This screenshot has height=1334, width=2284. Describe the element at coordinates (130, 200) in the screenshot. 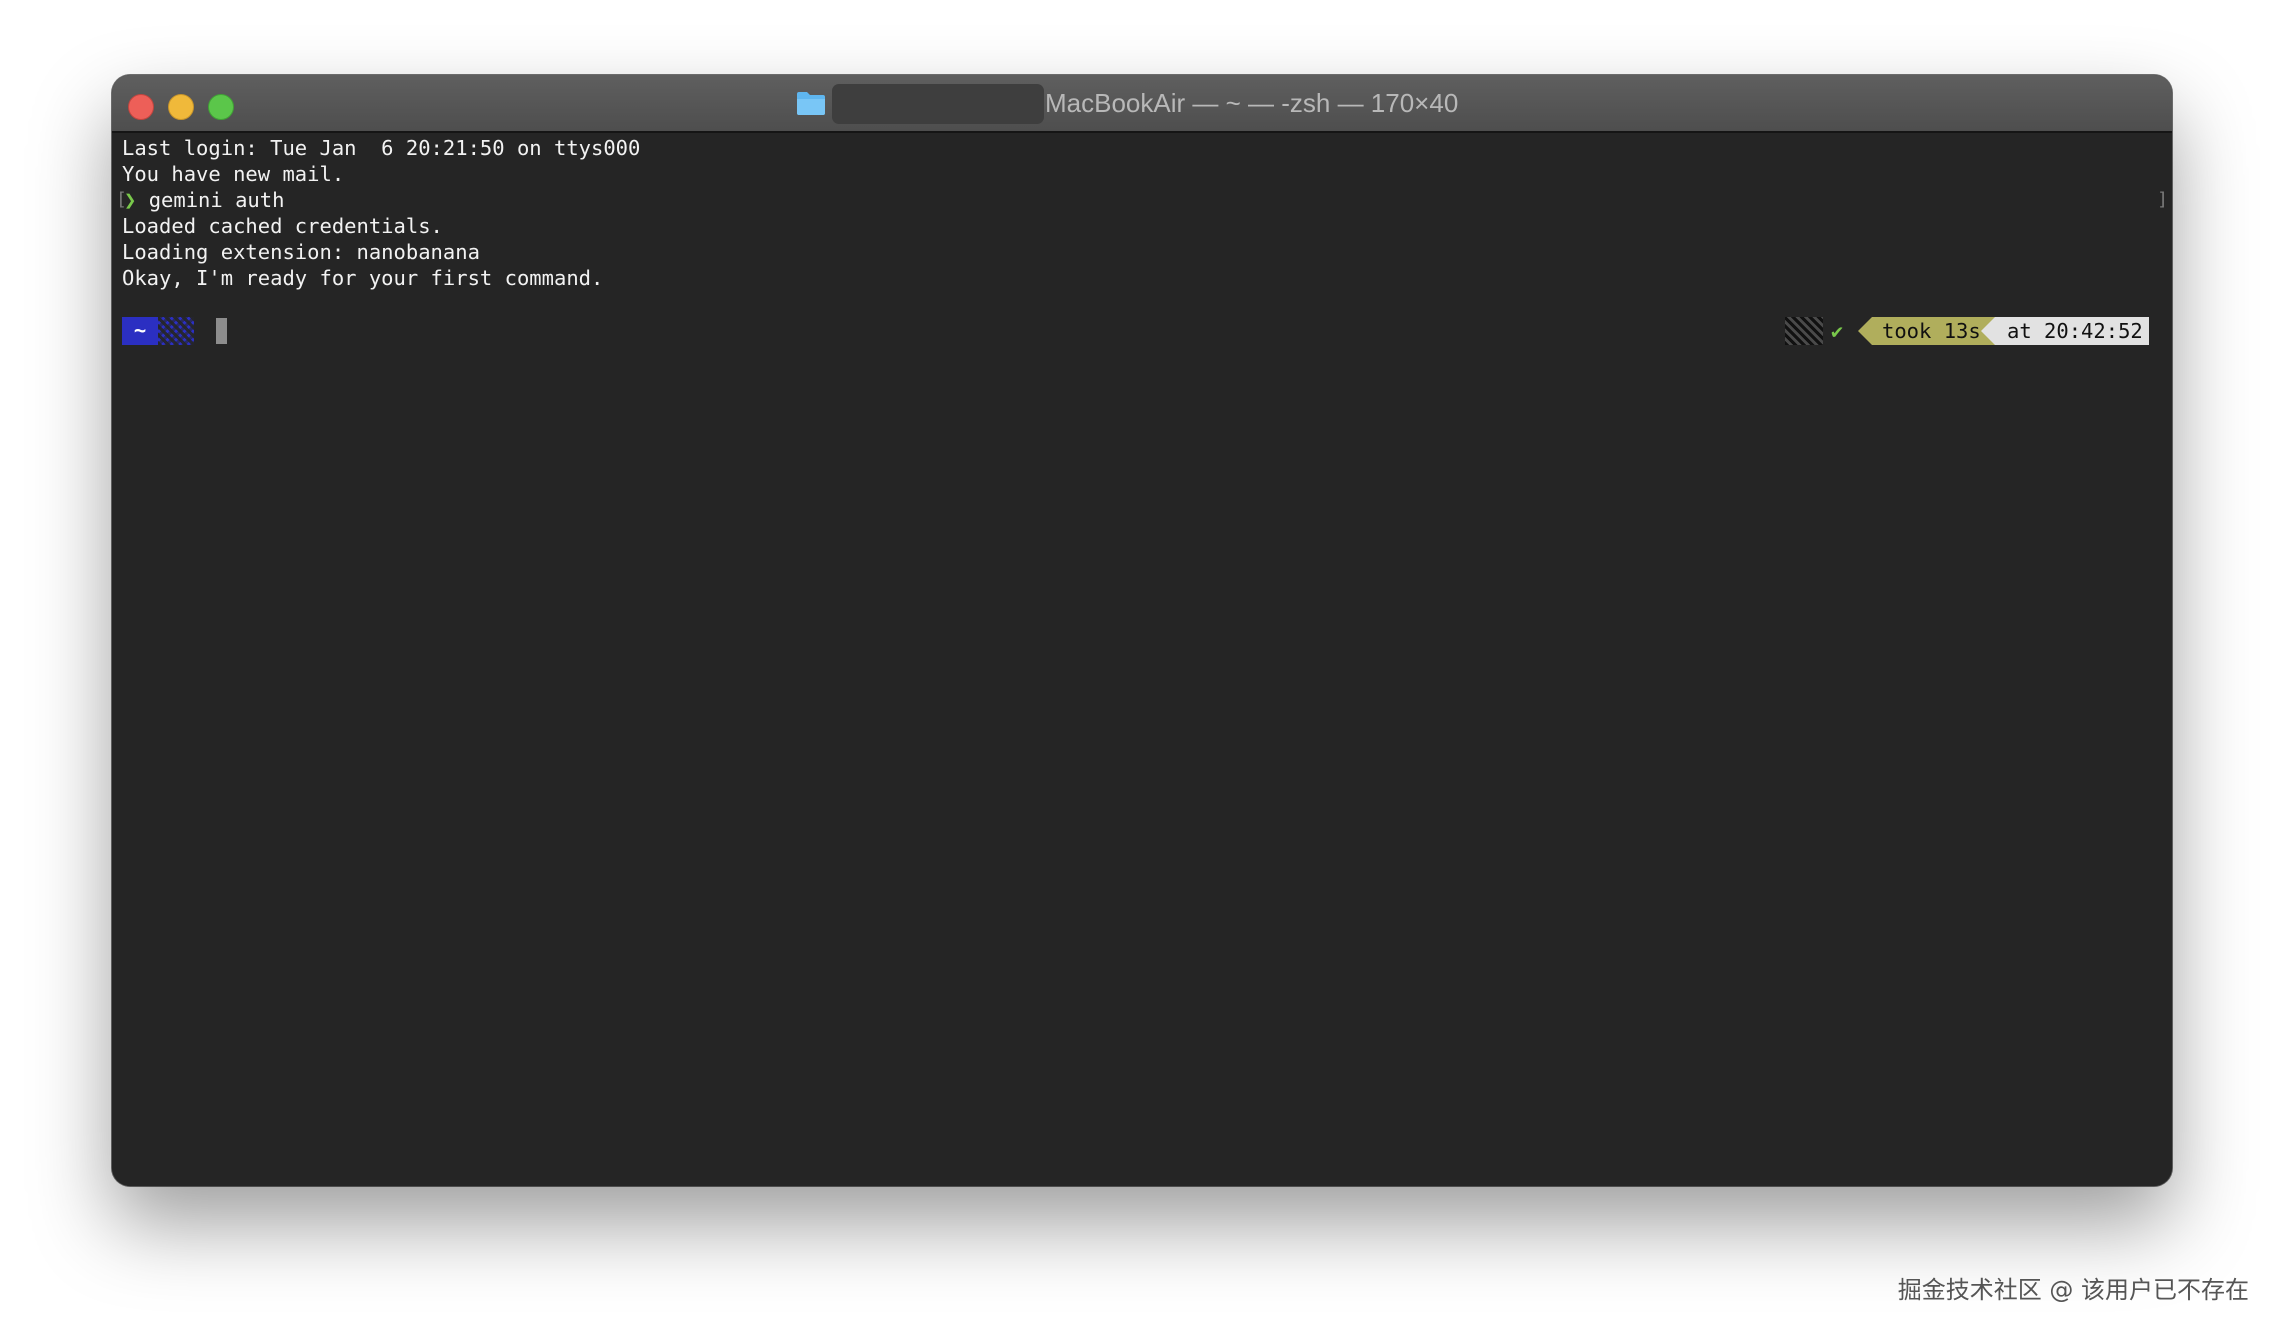

I see `prompt-chevron-icon: ❯` at that location.